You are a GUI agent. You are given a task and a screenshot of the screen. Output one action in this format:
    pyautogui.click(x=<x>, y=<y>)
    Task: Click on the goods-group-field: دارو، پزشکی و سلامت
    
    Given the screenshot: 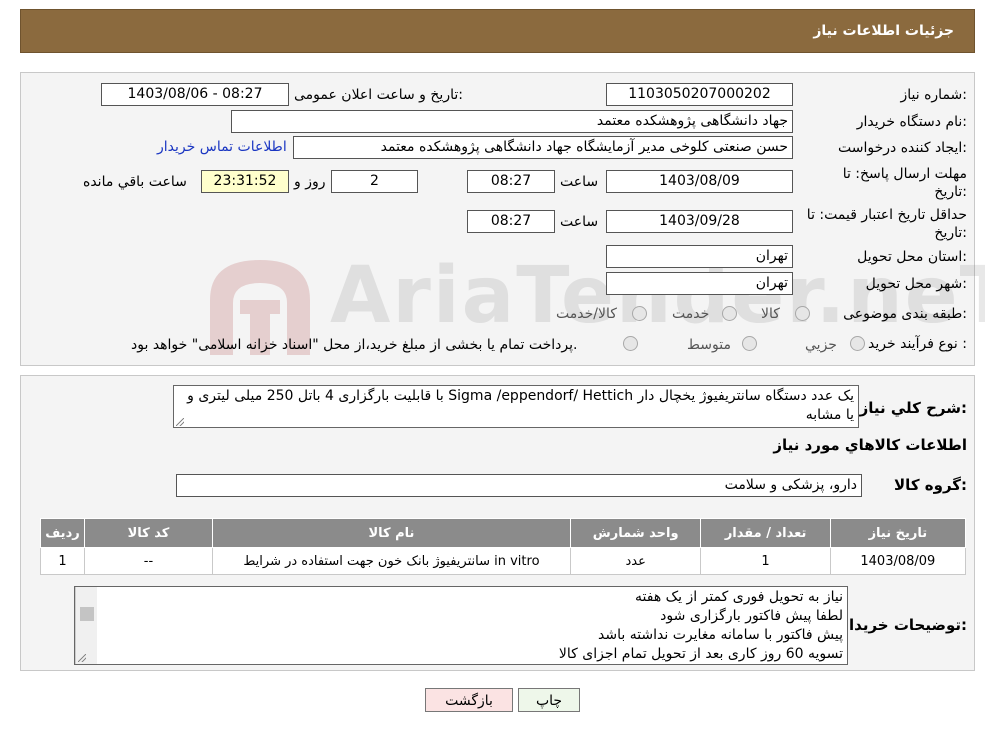 What is the action you would take?
    pyautogui.click(x=519, y=485)
    